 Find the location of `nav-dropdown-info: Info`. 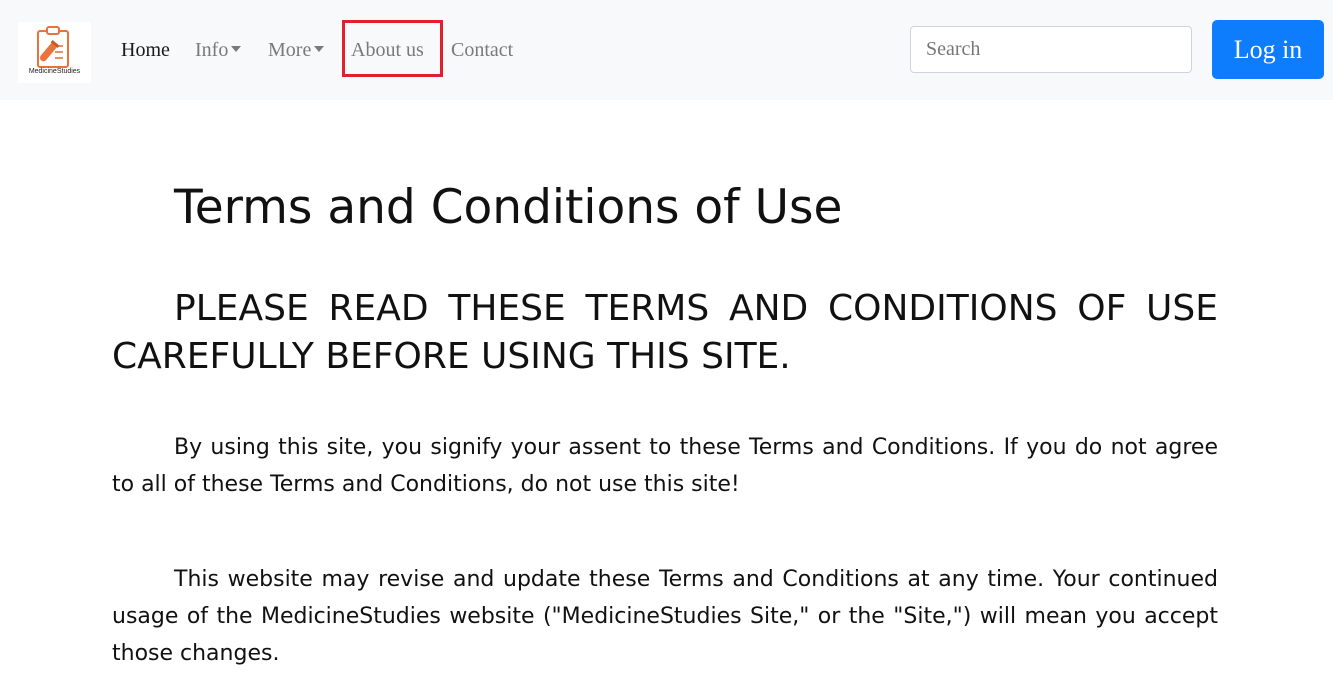

nav-dropdown-info: Info is located at coordinates (218, 50).